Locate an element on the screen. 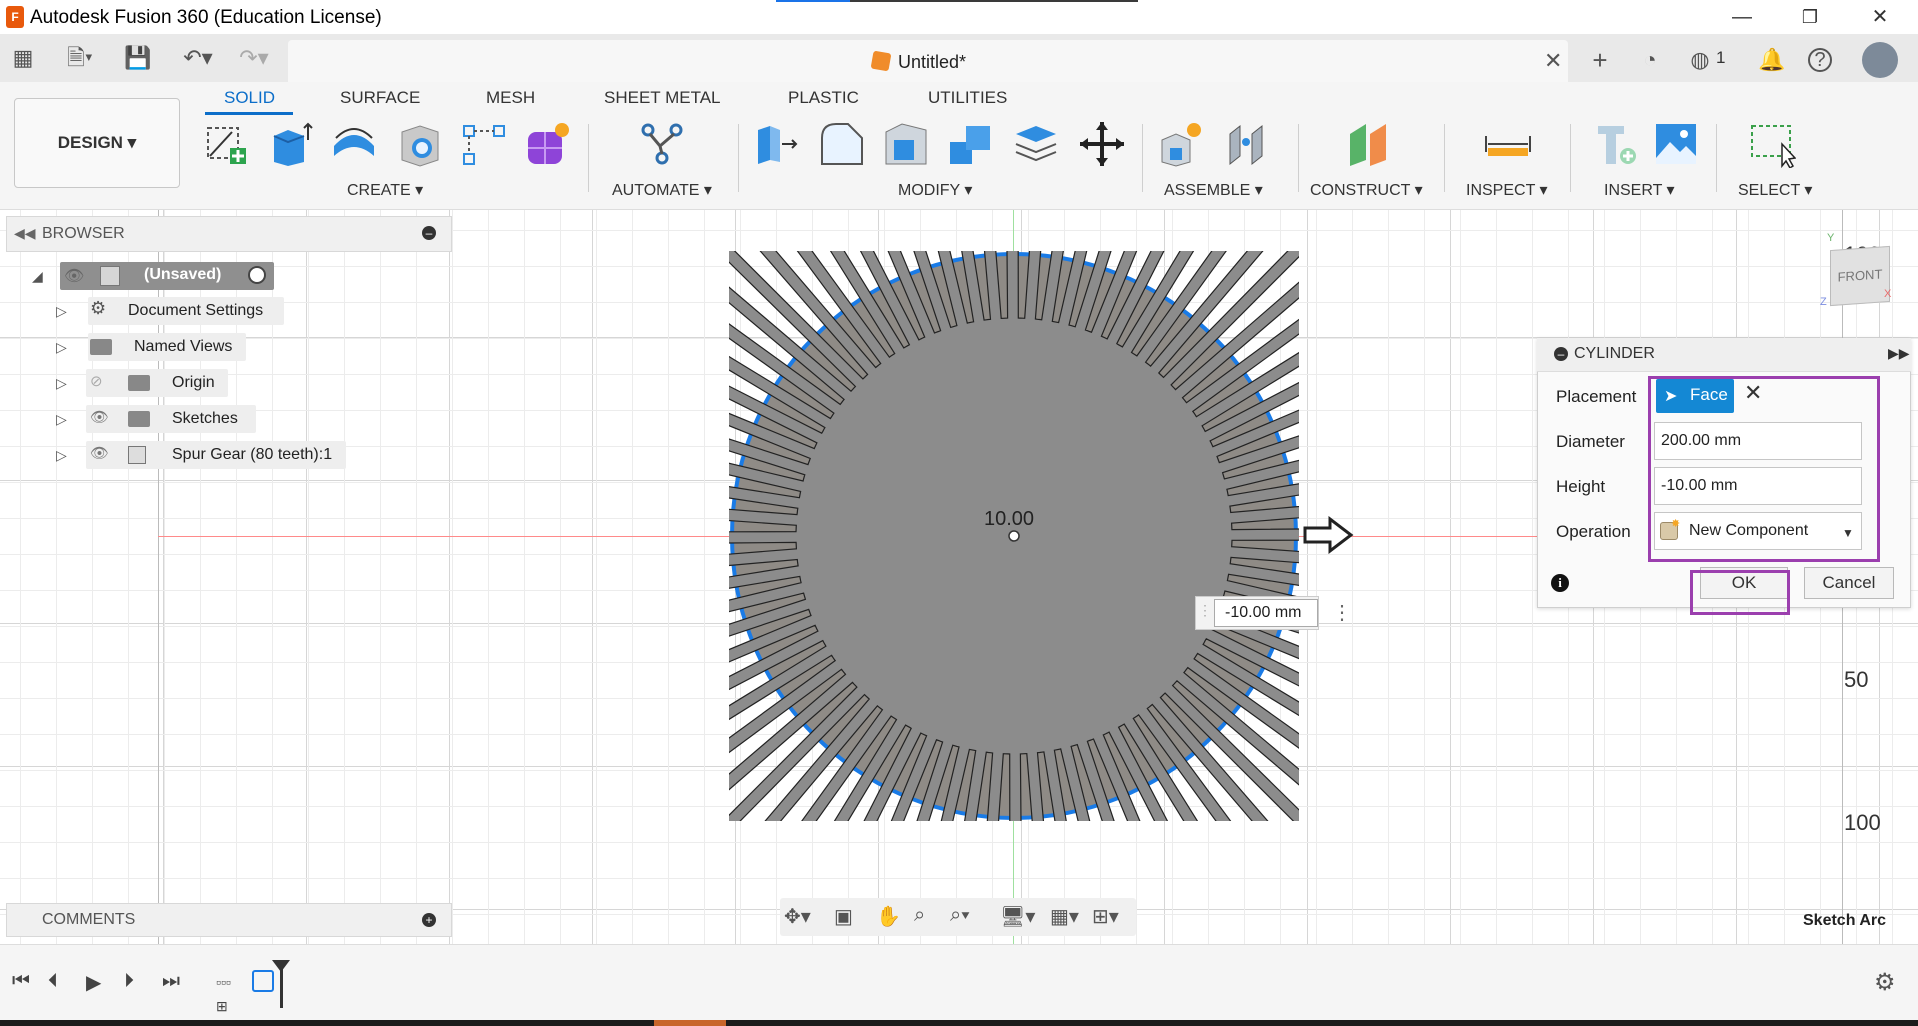 The width and height of the screenshot is (1918, 1026). add-comment-icon: + is located at coordinates (429, 920).